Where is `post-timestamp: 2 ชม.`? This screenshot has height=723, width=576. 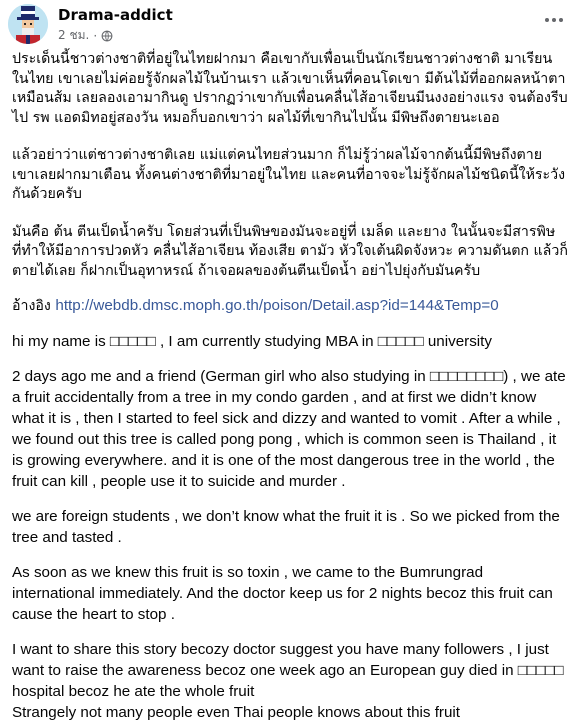
post-timestamp: 2 ชม. is located at coordinates (73, 35).